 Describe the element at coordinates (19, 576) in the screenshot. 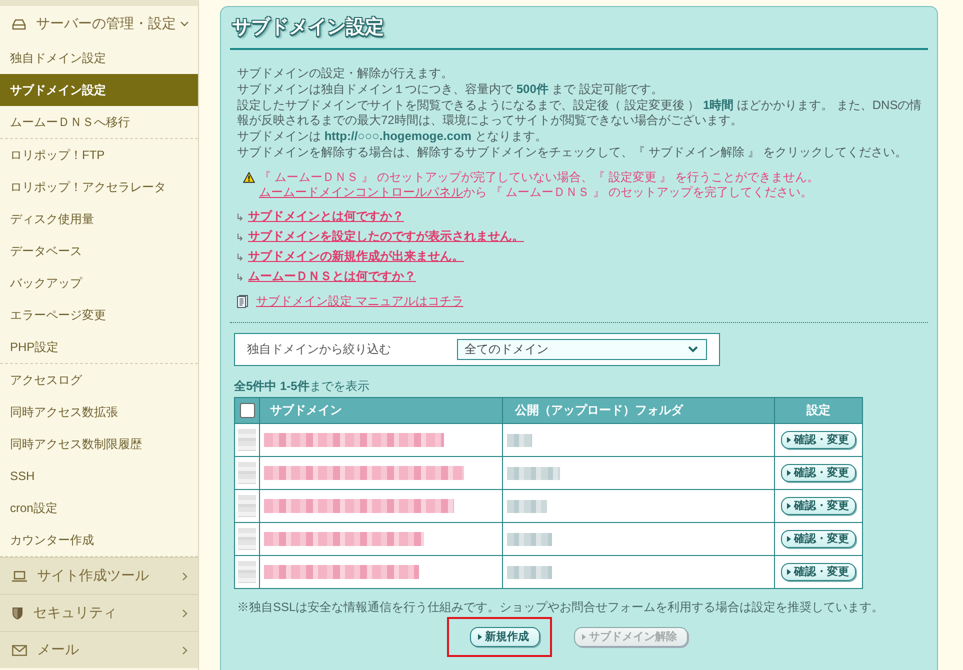

I see `laptop-icon` at that location.